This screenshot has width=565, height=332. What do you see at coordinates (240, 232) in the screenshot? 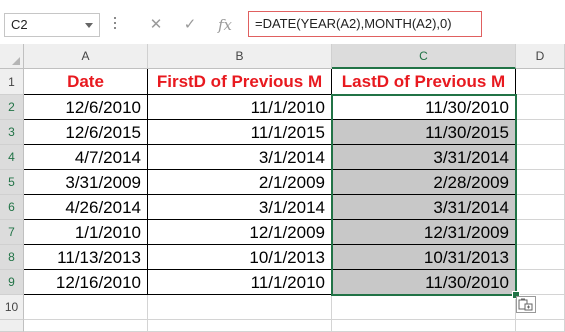
I see `cell-b7: 12/1/2009` at bounding box center [240, 232].